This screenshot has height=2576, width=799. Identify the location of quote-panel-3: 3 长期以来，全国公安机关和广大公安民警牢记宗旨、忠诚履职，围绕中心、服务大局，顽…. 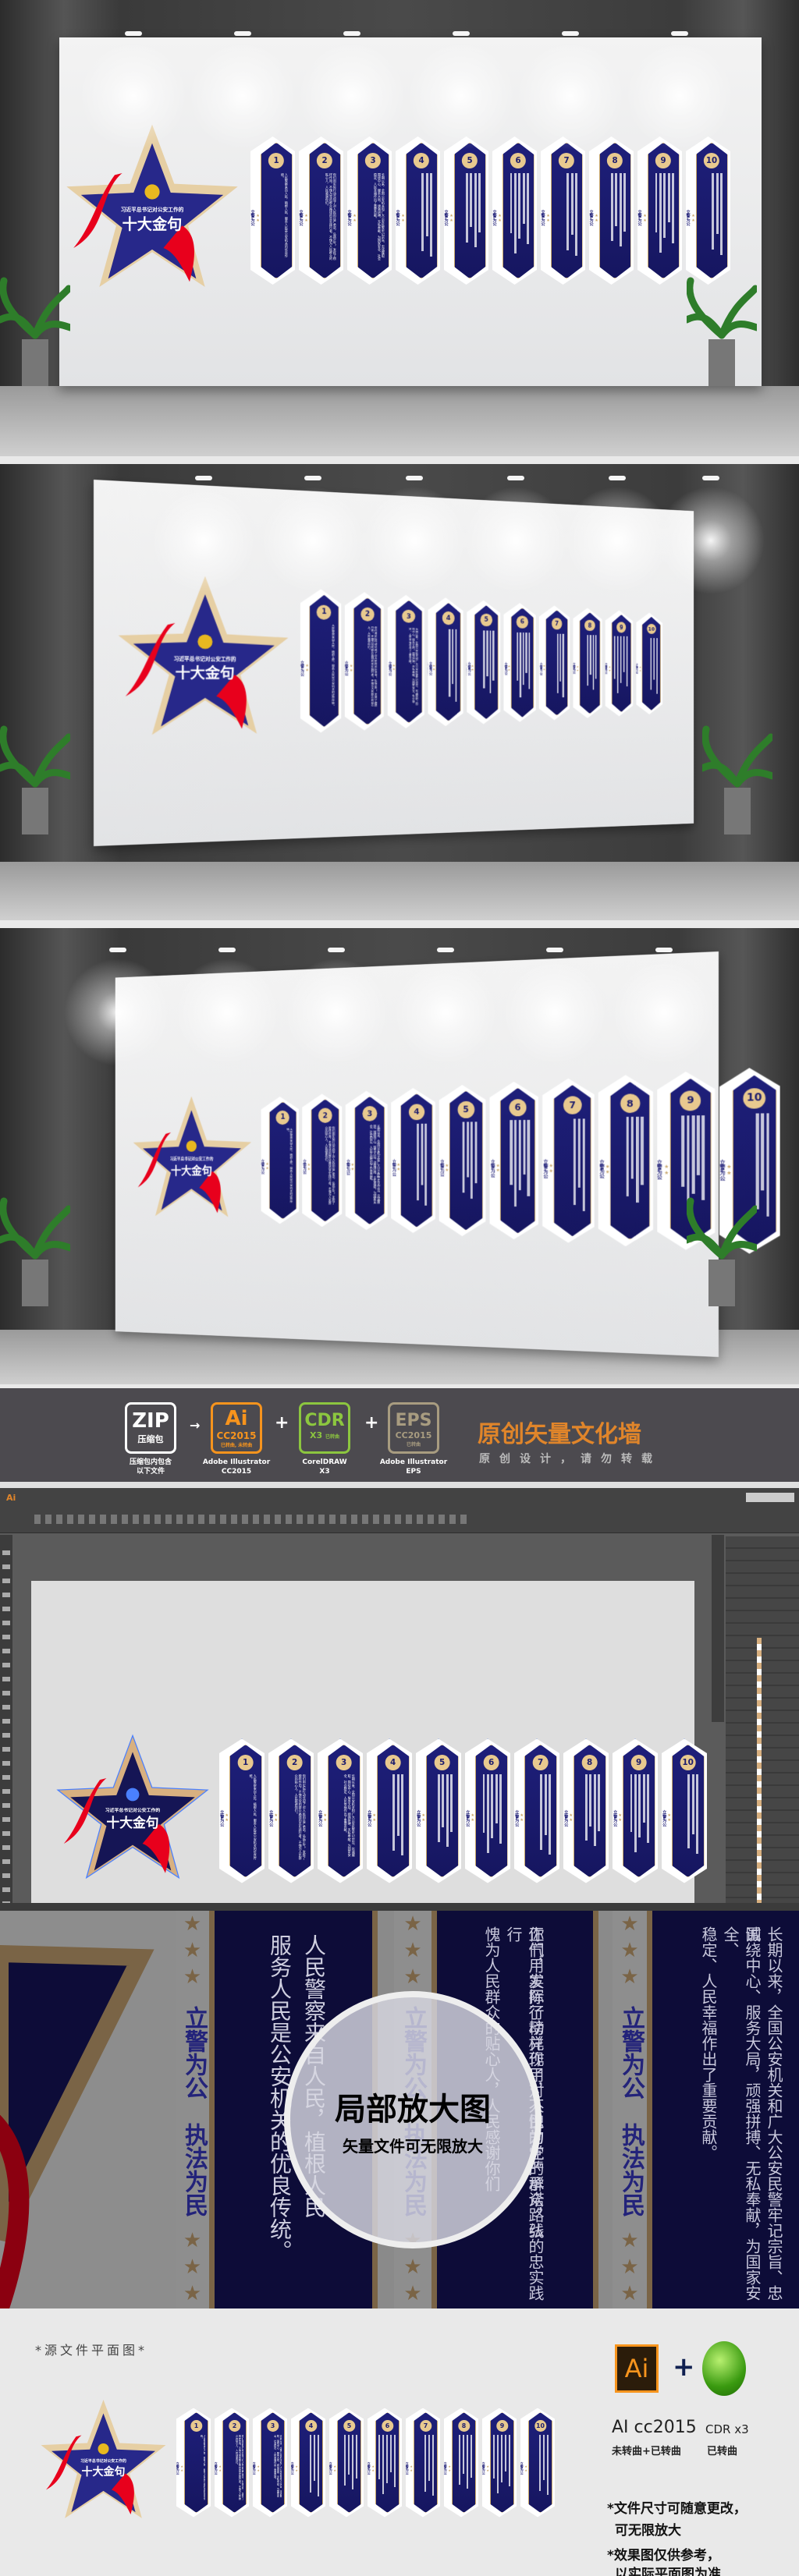
(340, 1810).